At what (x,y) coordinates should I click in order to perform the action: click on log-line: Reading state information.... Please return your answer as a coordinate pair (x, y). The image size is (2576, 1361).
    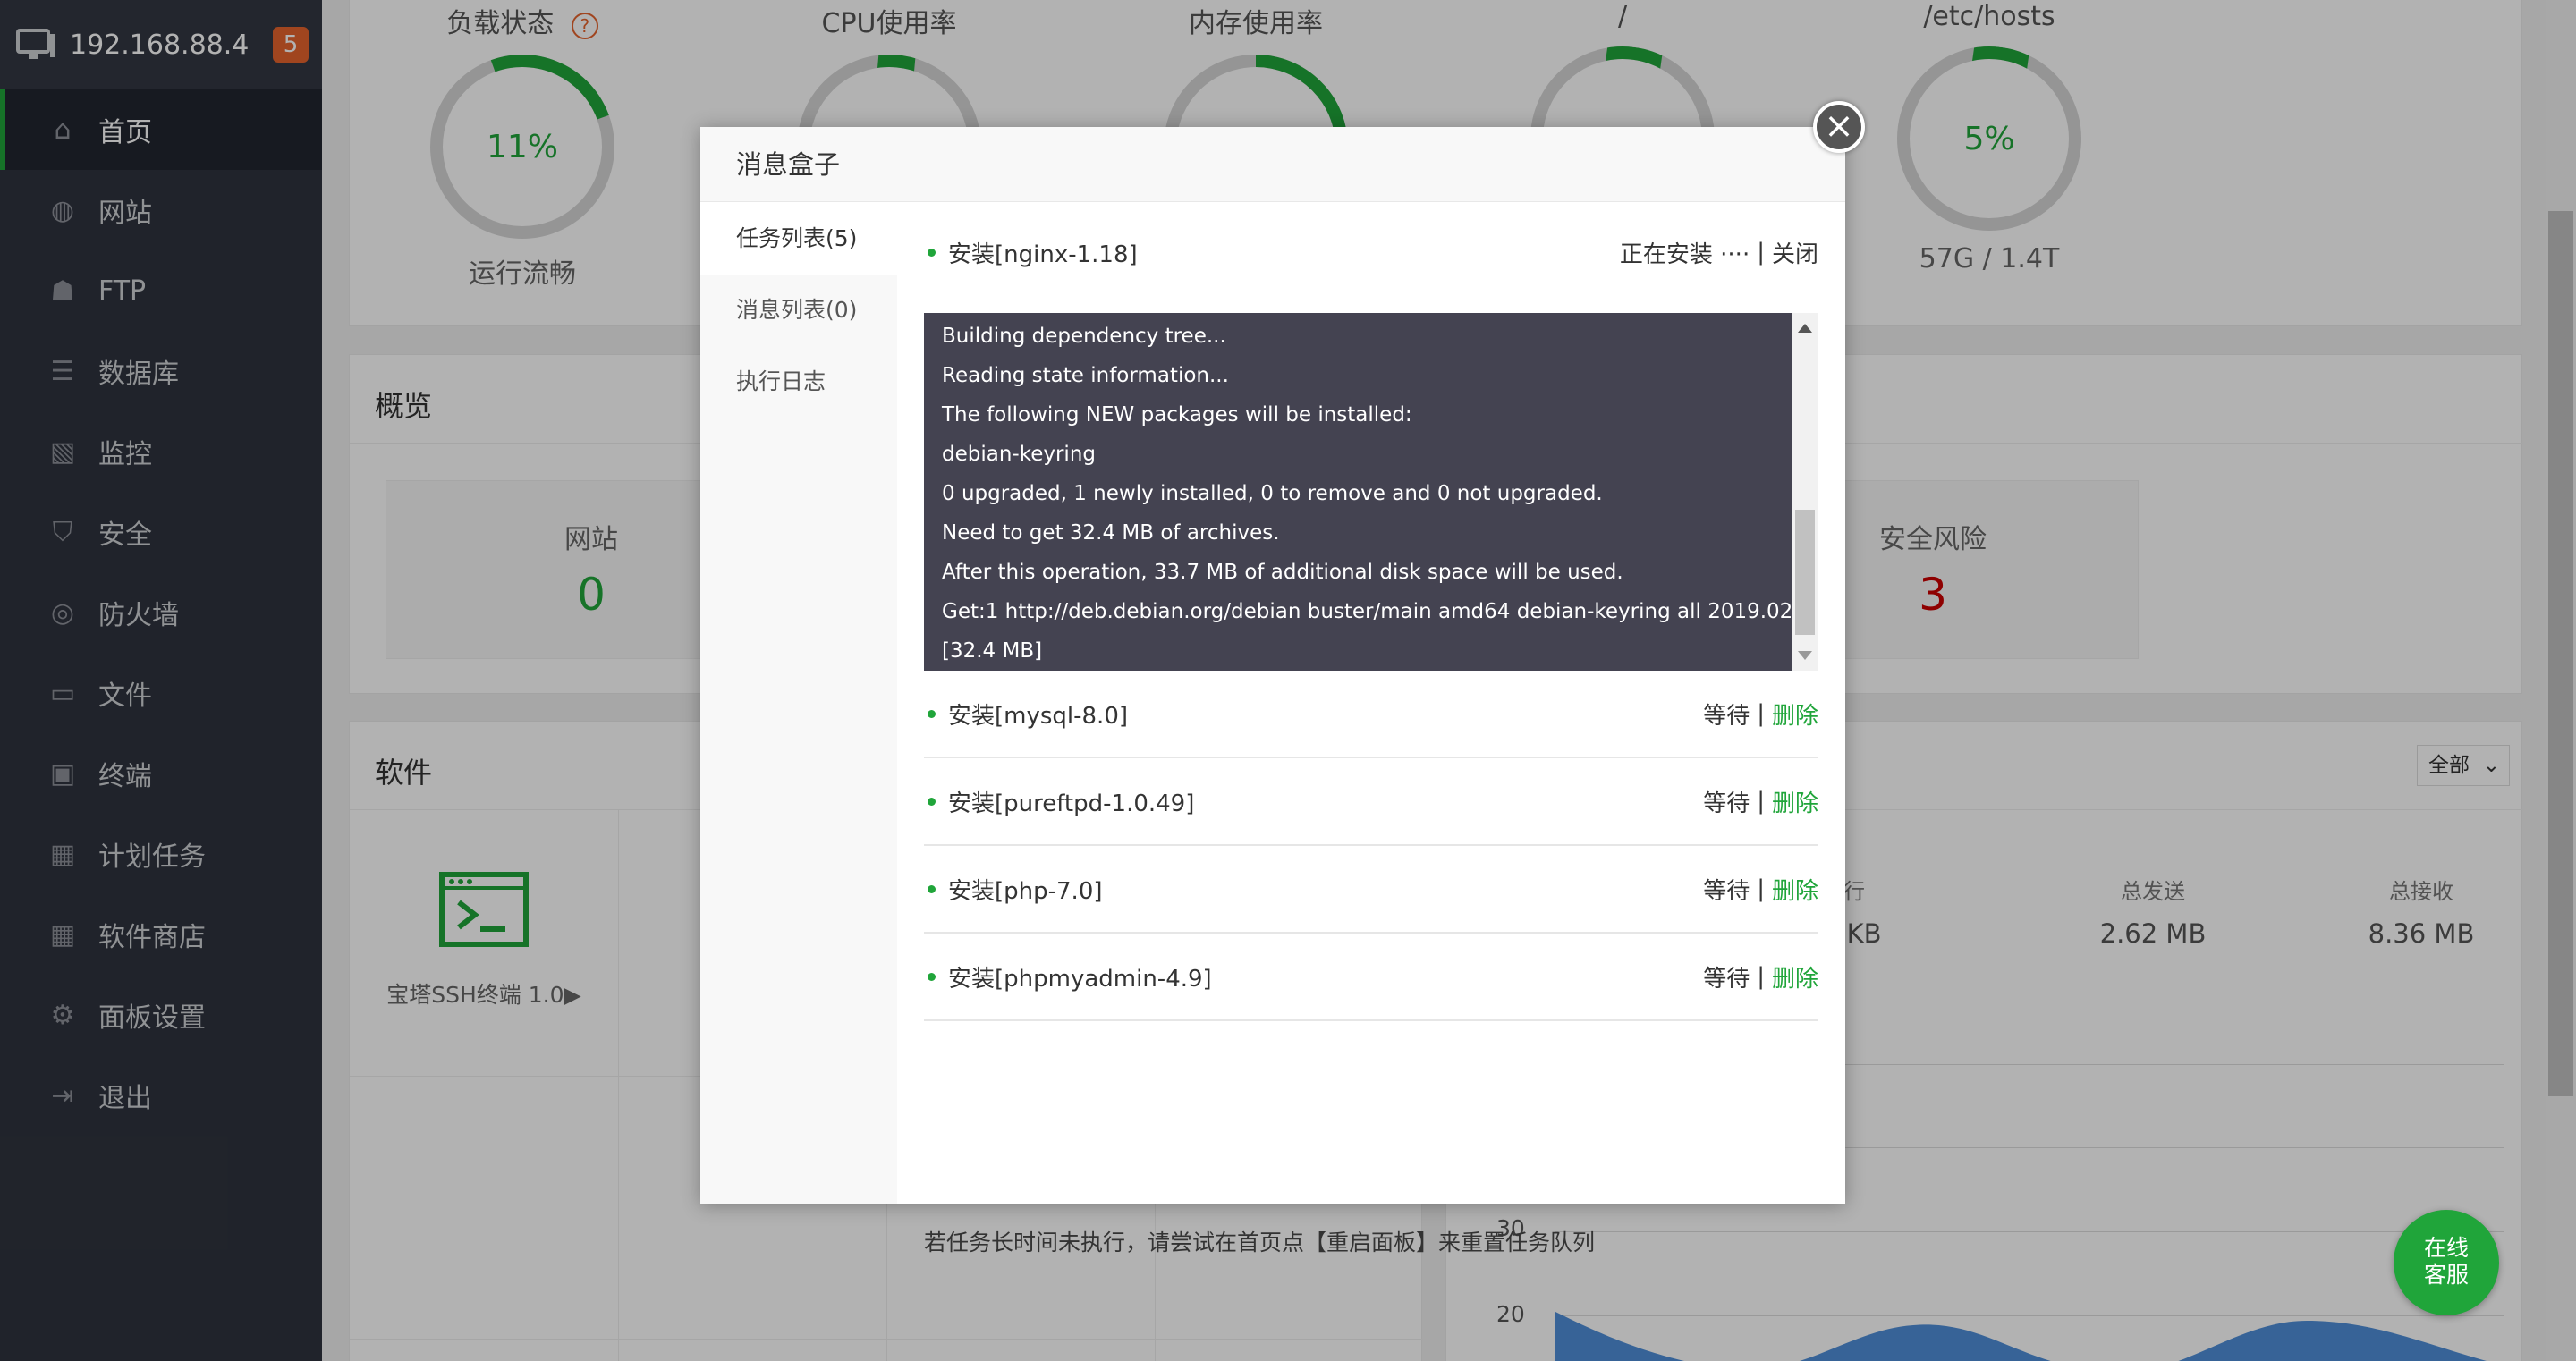
    Looking at the image, I should click on (1085, 375).